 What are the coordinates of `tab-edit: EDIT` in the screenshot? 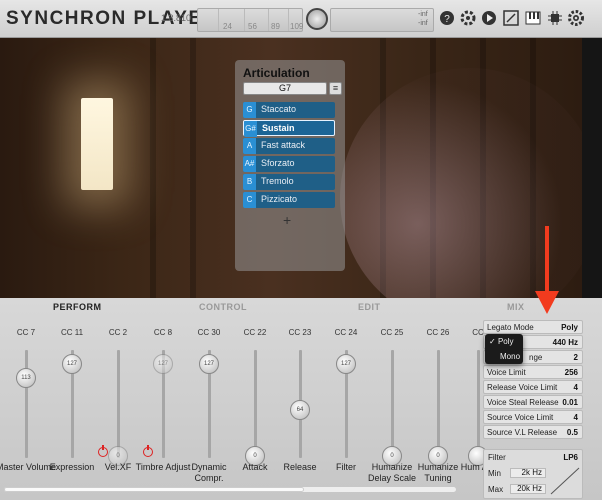 It's located at (369, 307).